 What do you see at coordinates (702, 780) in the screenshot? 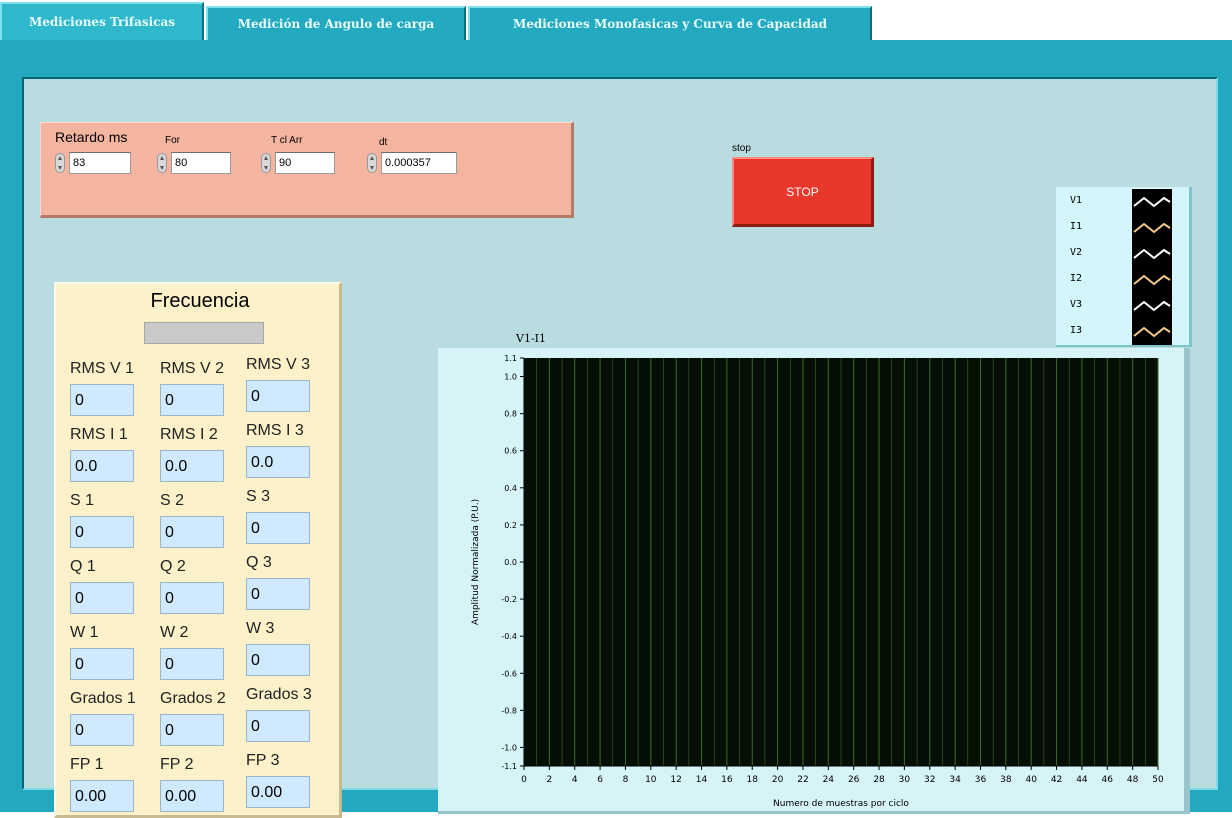
I see `x-tick-label: 14` at bounding box center [702, 780].